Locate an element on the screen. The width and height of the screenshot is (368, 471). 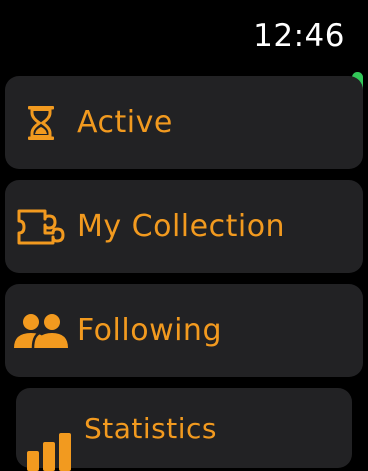
bar-chart-icon is located at coordinates (50, 441).